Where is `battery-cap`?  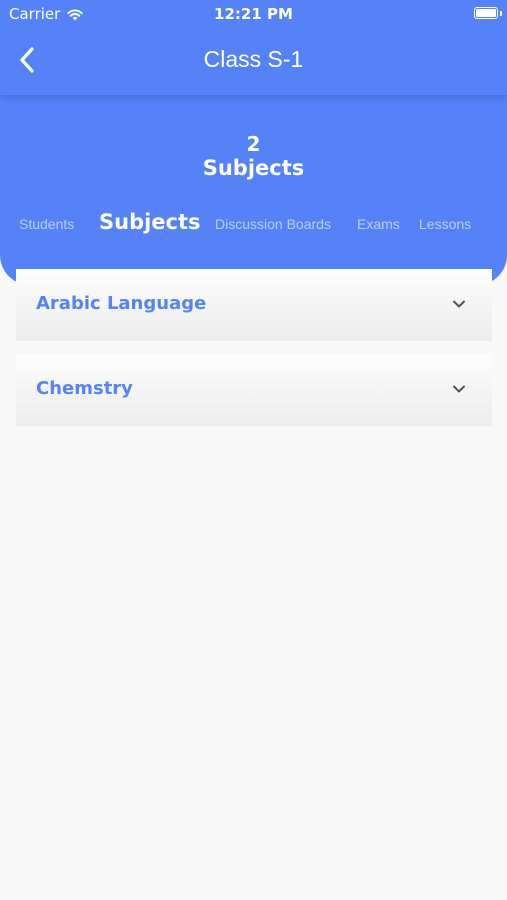
battery-cap is located at coordinates (501, 13).